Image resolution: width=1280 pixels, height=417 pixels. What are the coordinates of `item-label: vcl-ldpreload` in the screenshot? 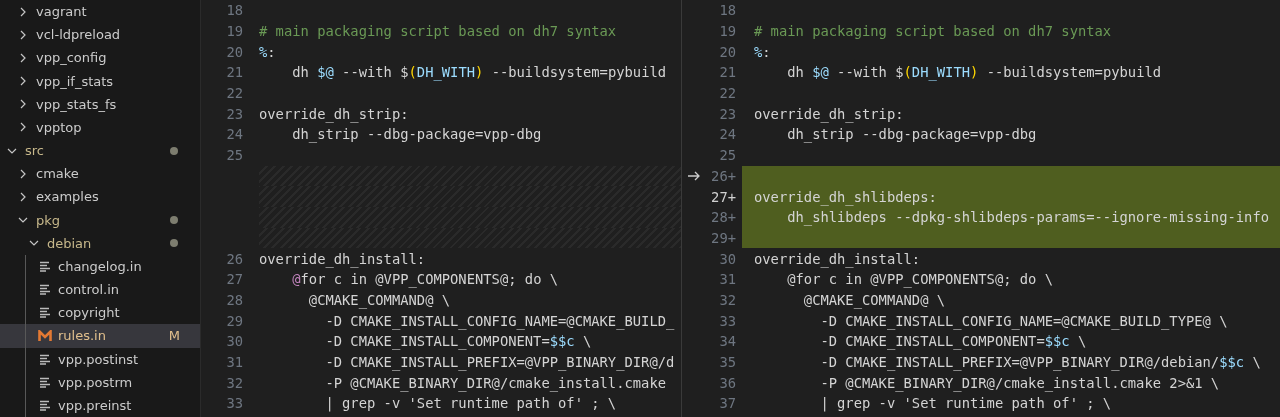 It's located at (78, 35).